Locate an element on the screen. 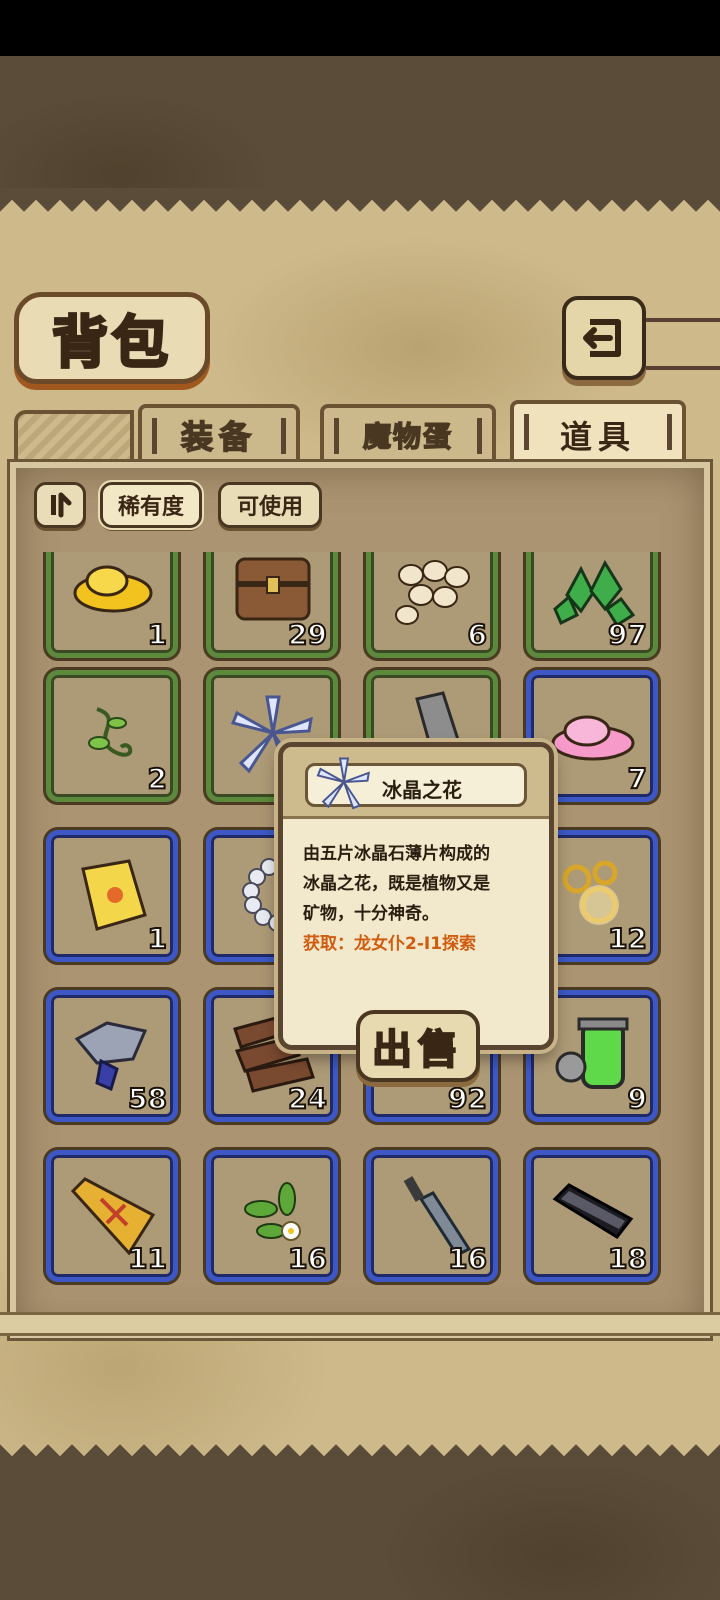 The image size is (720, 1600). item-quantity: 92 is located at coordinates (467, 1098).